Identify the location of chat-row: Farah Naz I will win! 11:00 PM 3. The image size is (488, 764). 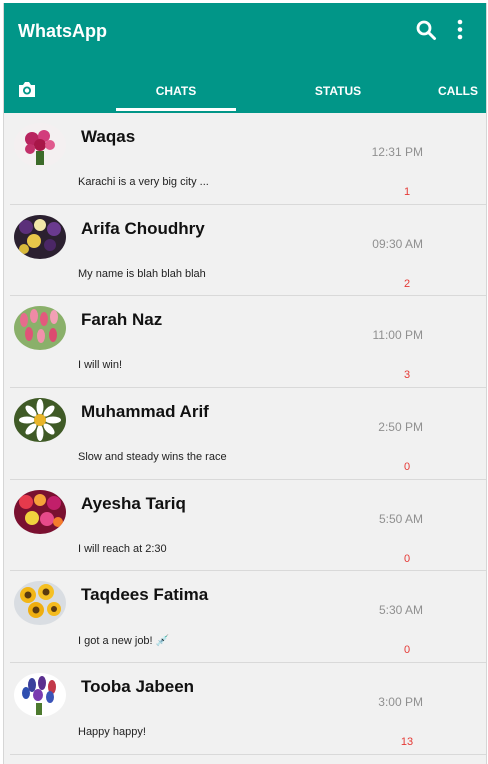
(245, 342).